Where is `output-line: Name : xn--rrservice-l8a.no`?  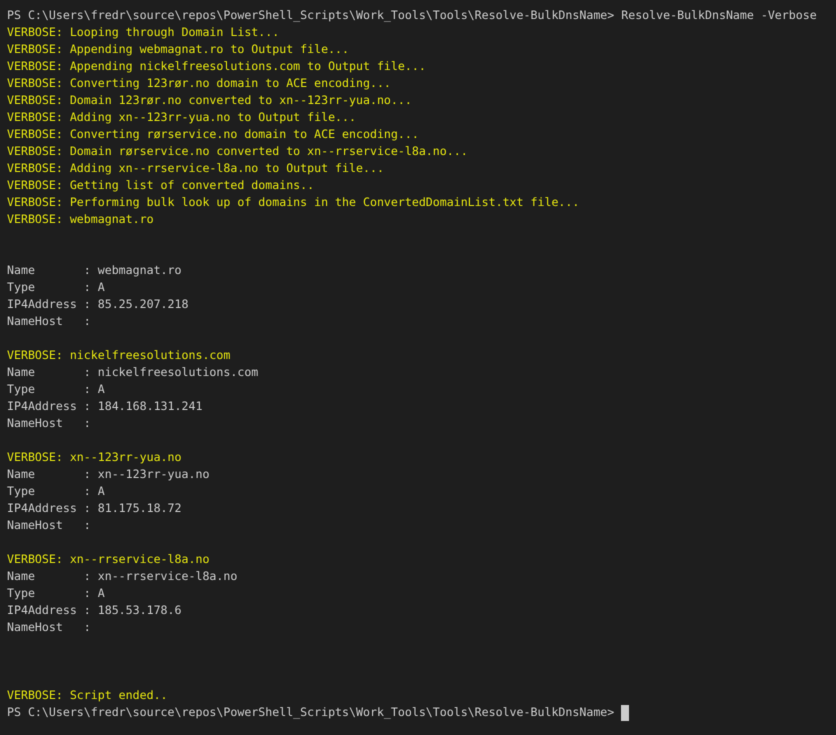 output-line: Name : xn--rrservice-l8a.no is located at coordinates (122, 576).